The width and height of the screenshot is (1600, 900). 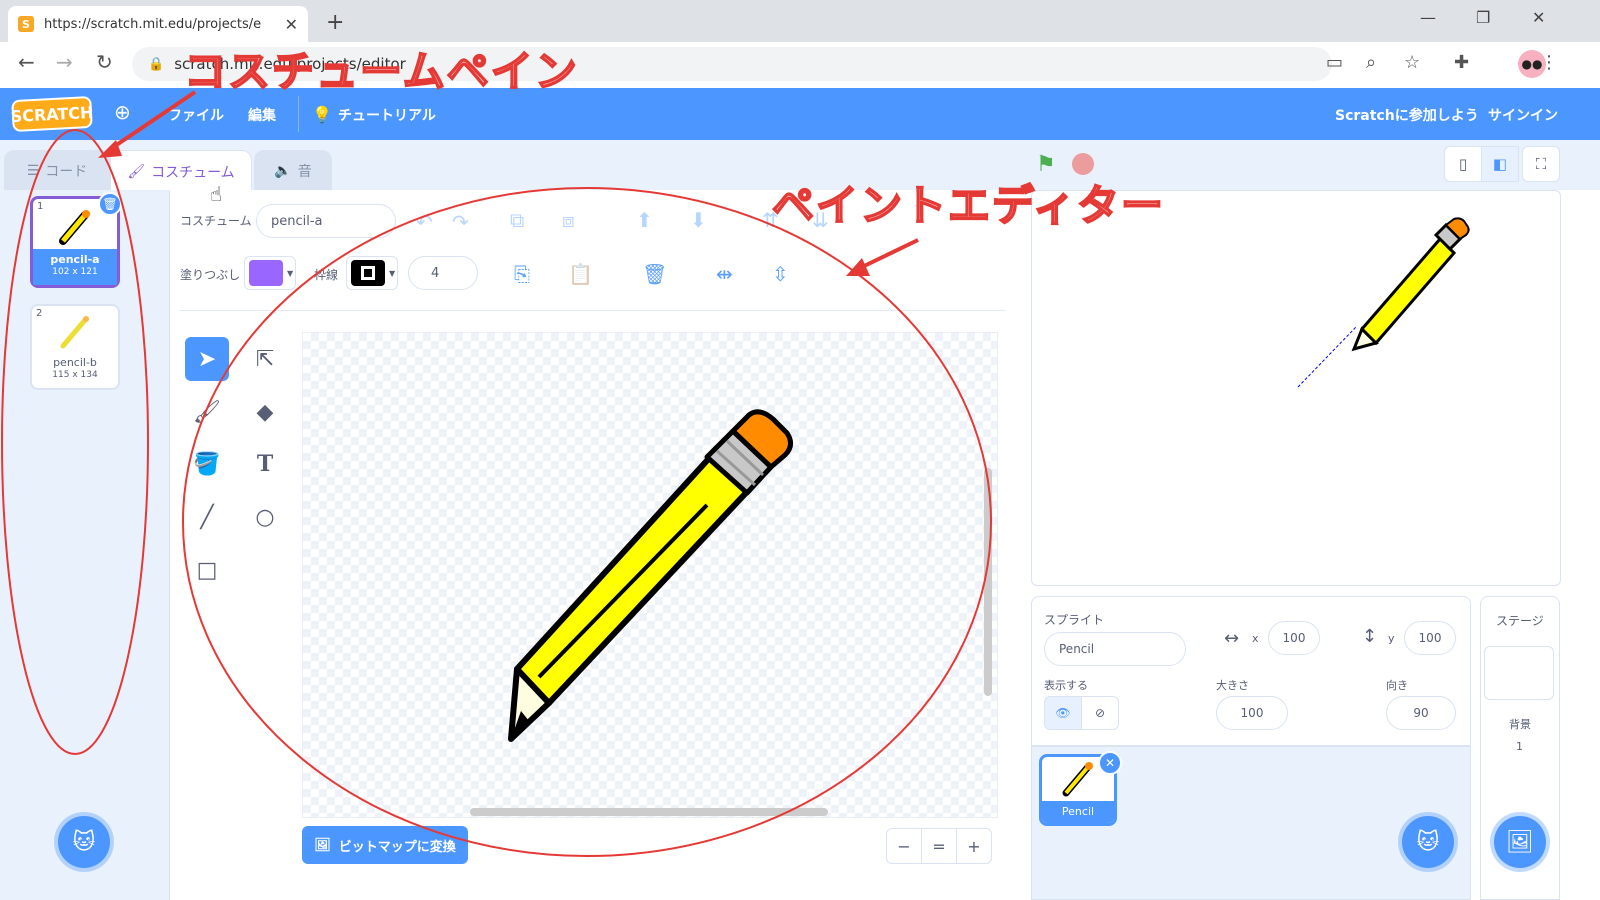 I want to click on outline-color-picker: ▼, so click(x=372, y=273).